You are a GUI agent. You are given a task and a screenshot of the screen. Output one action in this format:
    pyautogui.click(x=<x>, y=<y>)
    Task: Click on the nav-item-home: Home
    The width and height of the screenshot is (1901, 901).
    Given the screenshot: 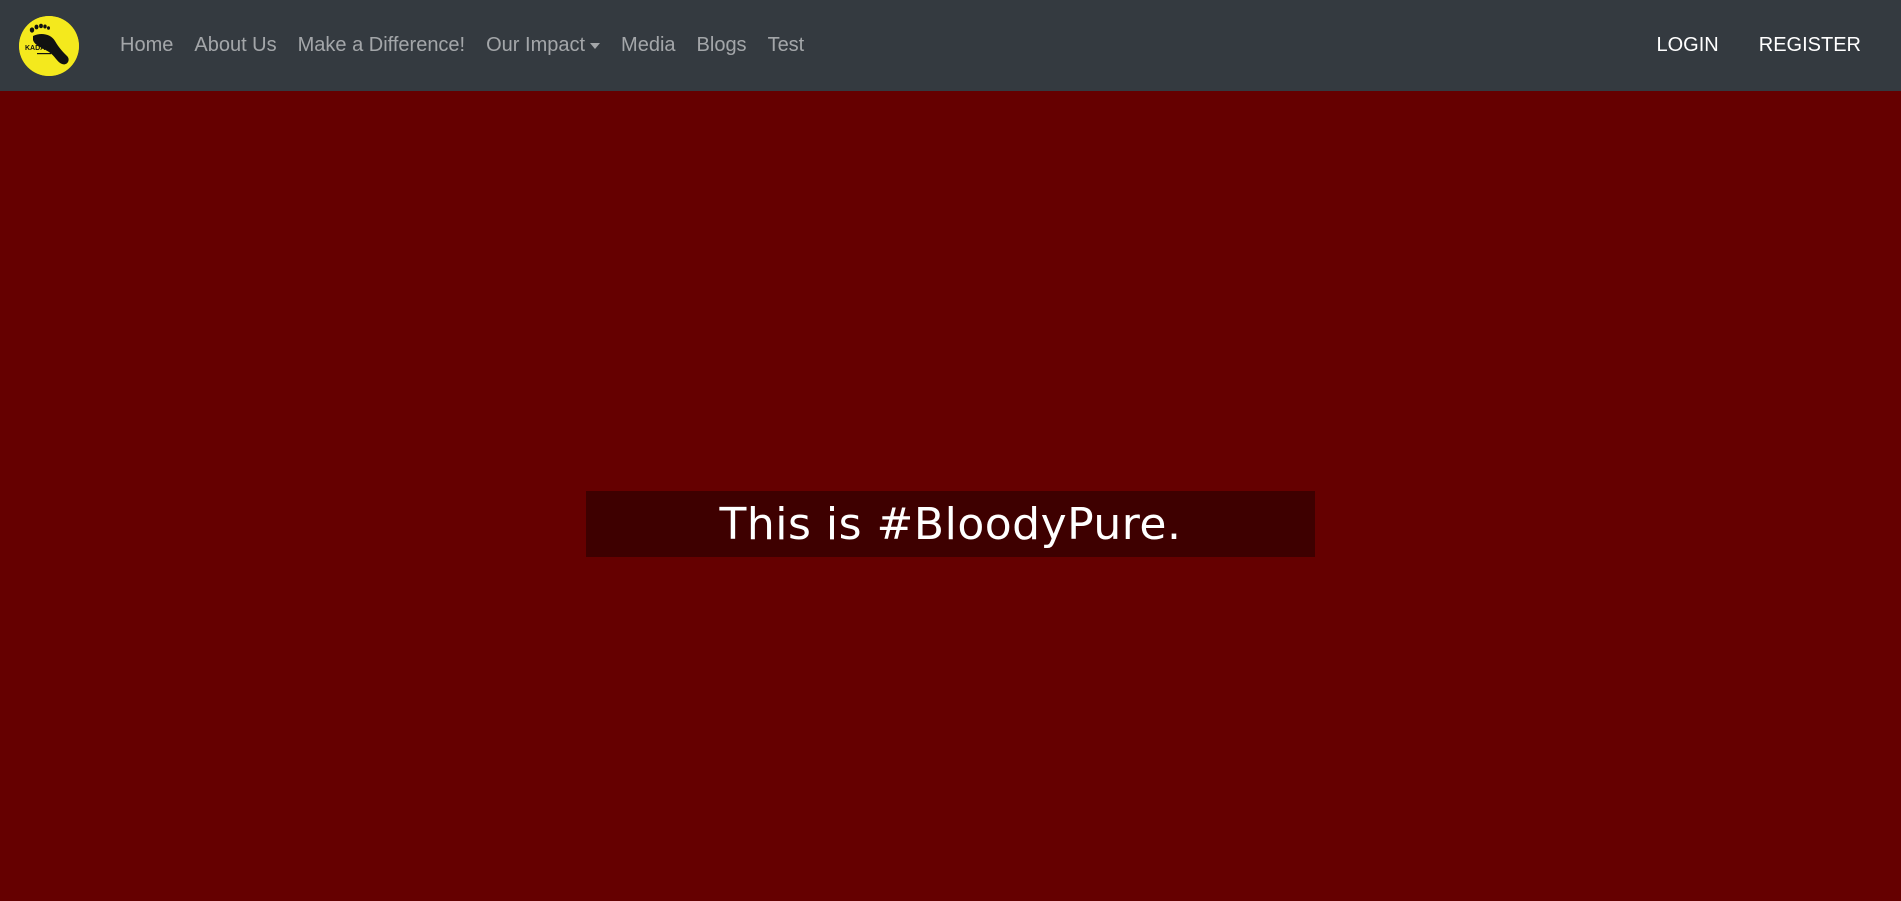 What is the action you would take?
    pyautogui.click(x=146, y=45)
    